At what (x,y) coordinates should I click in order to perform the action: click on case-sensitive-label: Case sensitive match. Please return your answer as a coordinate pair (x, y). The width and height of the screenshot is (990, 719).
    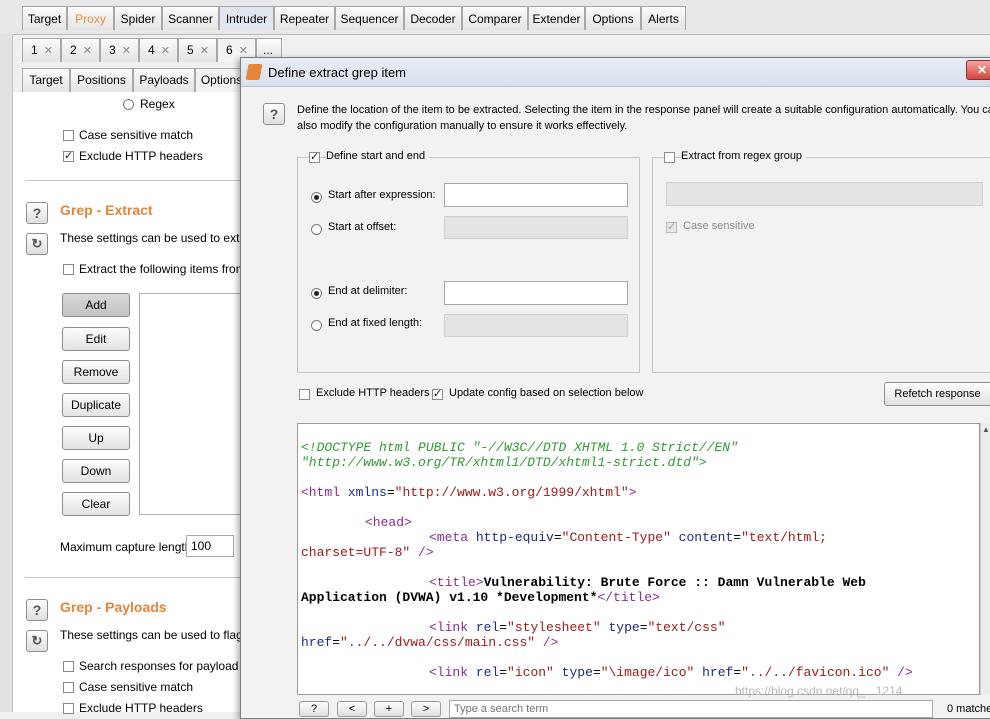
    Looking at the image, I should click on (136, 687).